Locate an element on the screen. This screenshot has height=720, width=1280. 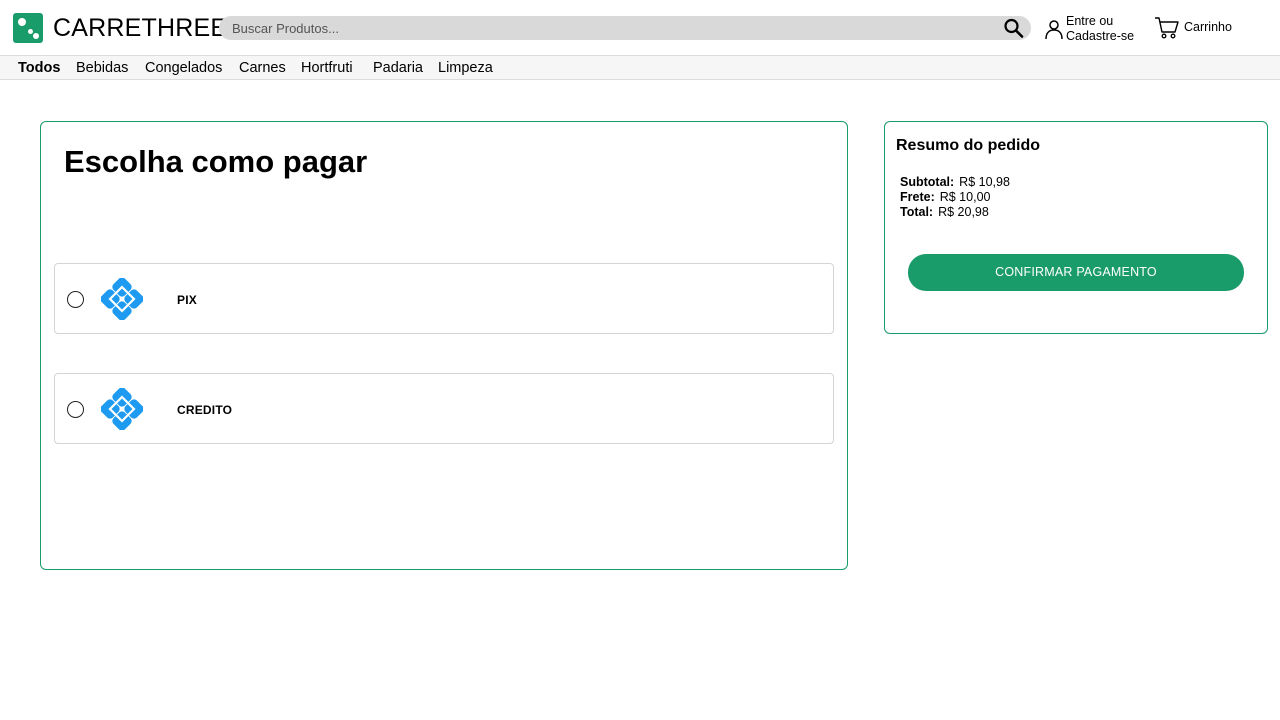
frete-label: Frete: is located at coordinates (917, 197).